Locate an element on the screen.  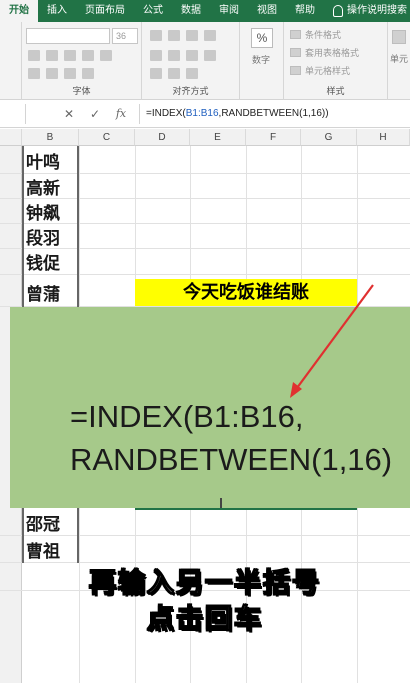
alignment-group-label: 对齐方式 is located at coordinates (190, 91).